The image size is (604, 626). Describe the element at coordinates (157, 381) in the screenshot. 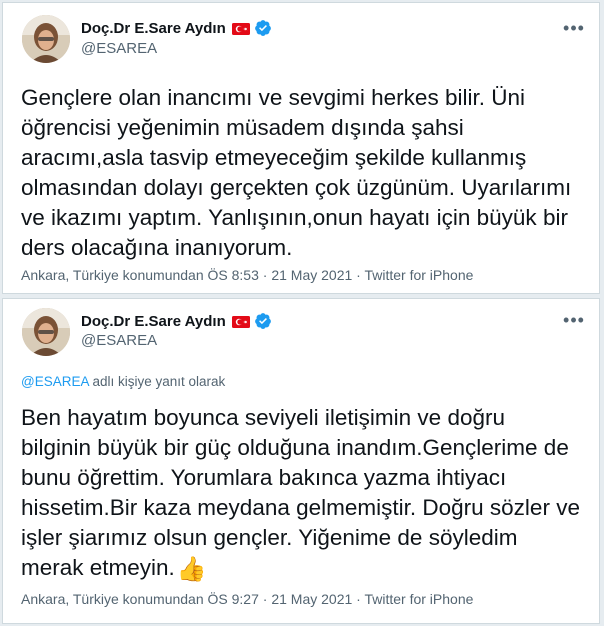

I see `reply-suffix: adlı kişiye yanıt olarak` at that location.